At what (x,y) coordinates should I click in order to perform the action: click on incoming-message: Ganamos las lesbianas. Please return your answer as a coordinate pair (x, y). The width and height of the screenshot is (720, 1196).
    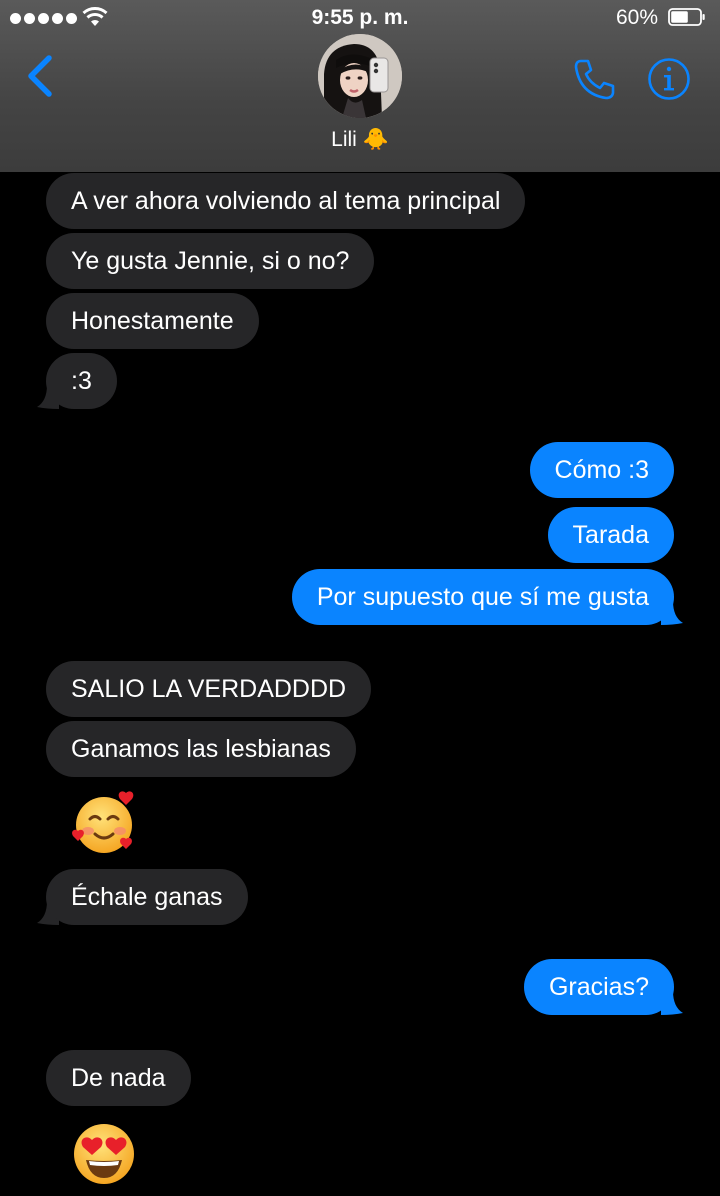
    Looking at the image, I should click on (201, 749).